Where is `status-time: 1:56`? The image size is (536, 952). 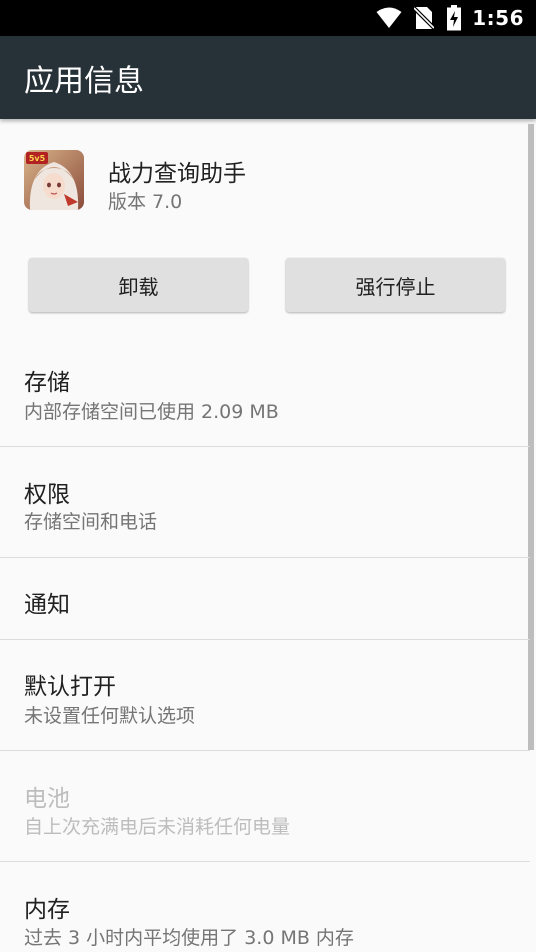
status-time: 1:56 is located at coordinates (498, 18).